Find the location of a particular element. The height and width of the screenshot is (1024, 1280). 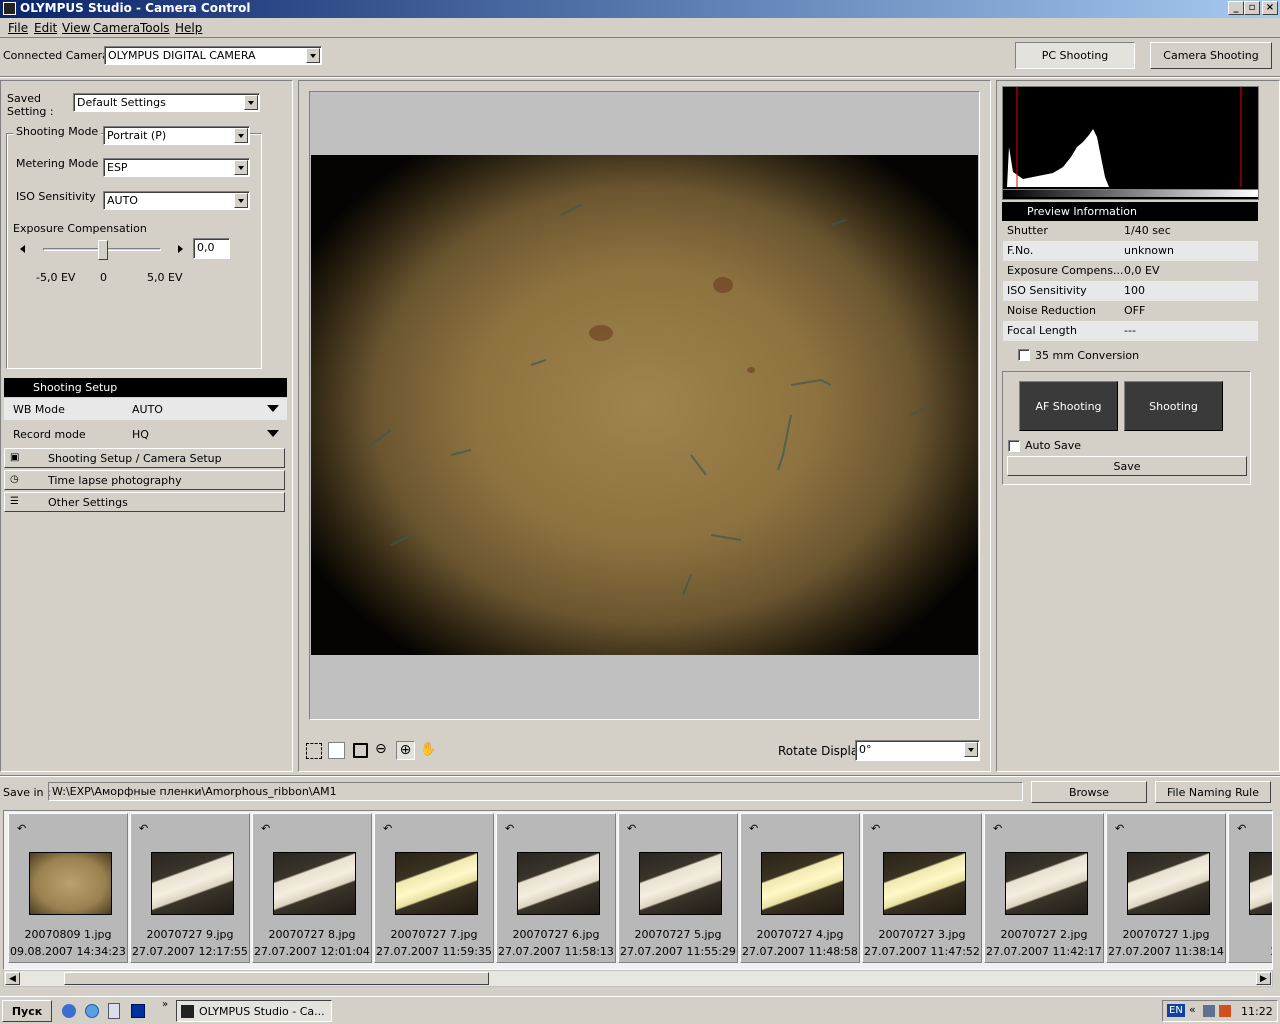

exposure-max-label: 5,0 EV is located at coordinates (165, 277).